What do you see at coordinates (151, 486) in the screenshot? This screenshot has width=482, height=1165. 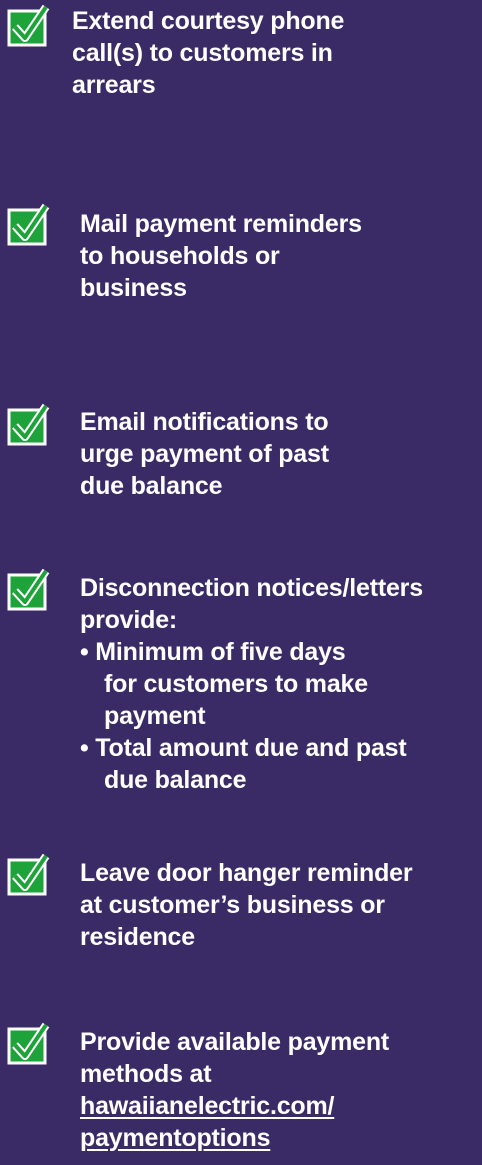 I see `text-line: due balance` at bounding box center [151, 486].